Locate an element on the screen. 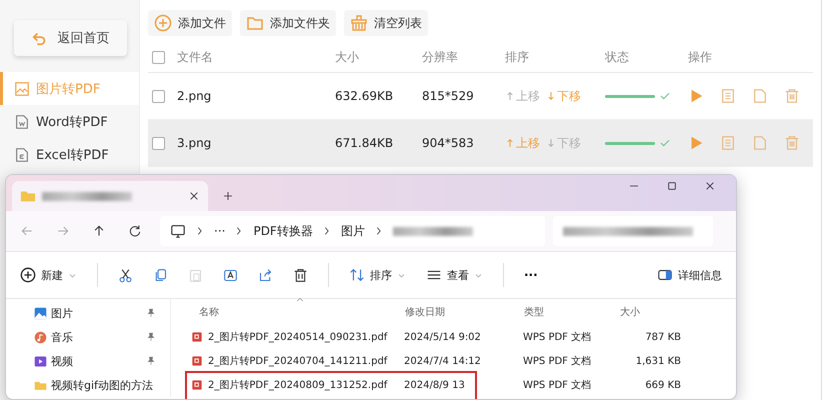 The width and height of the screenshot is (830, 400). modified-date: 2024/7/4 14:12 is located at coordinates (443, 361).